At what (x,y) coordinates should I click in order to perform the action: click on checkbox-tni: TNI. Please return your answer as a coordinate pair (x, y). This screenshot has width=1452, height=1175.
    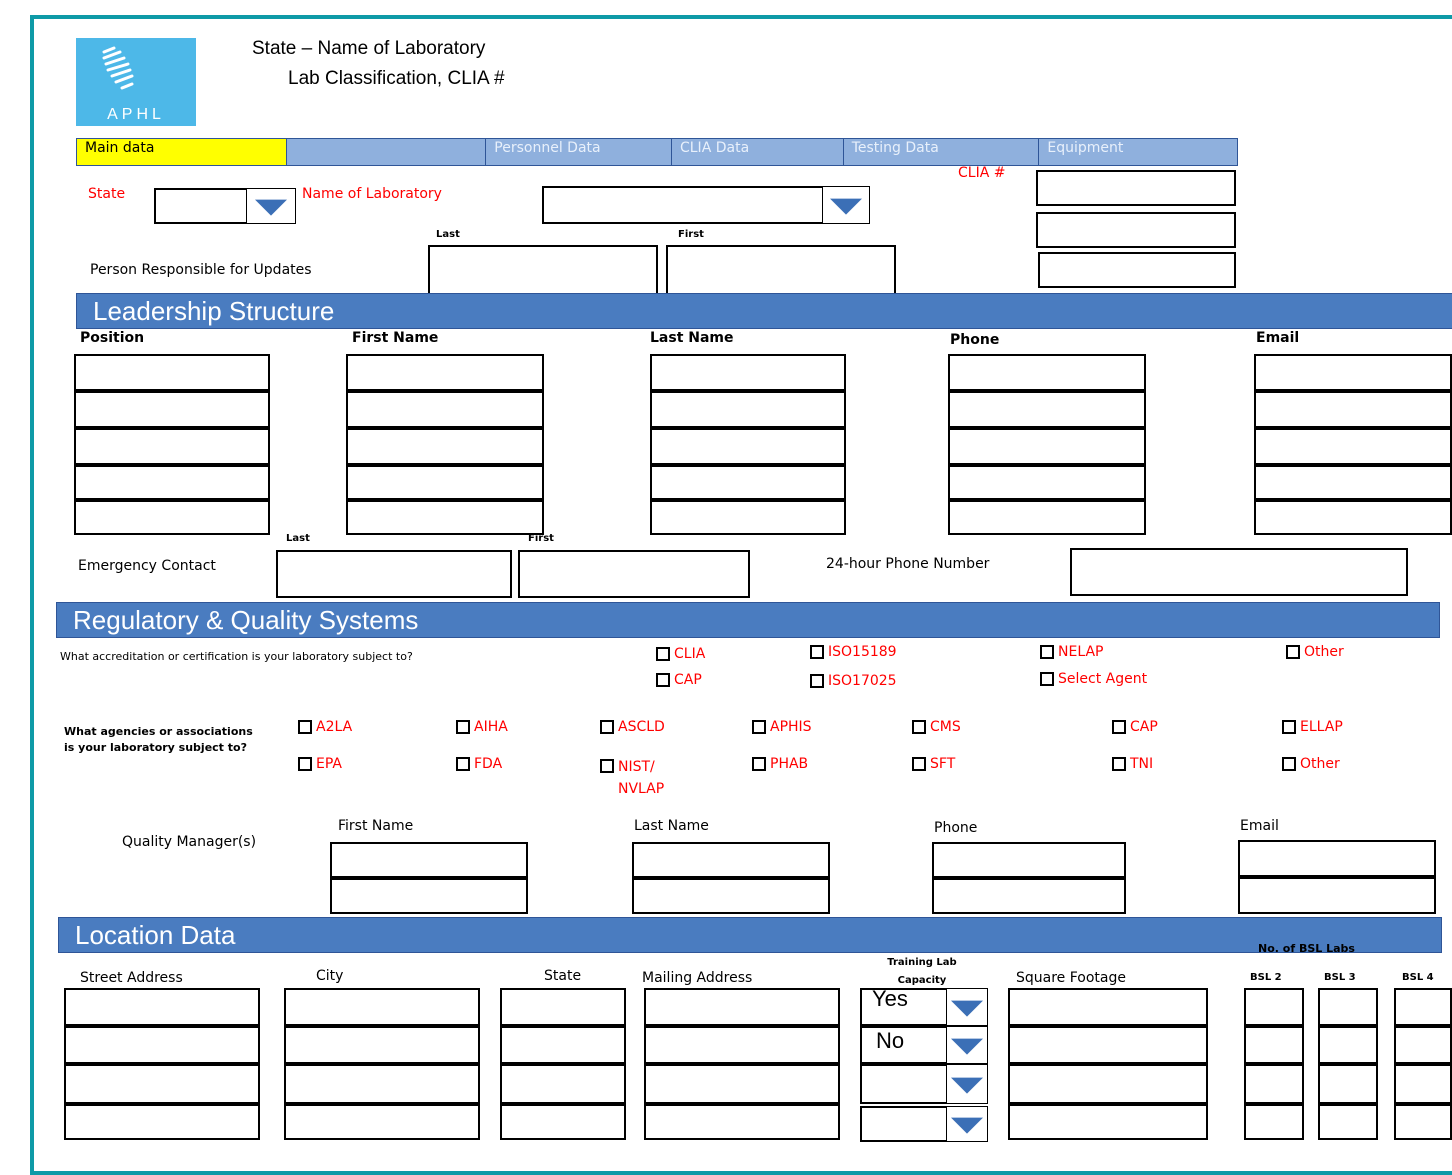
    Looking at the image, I should click on (1132, 764).